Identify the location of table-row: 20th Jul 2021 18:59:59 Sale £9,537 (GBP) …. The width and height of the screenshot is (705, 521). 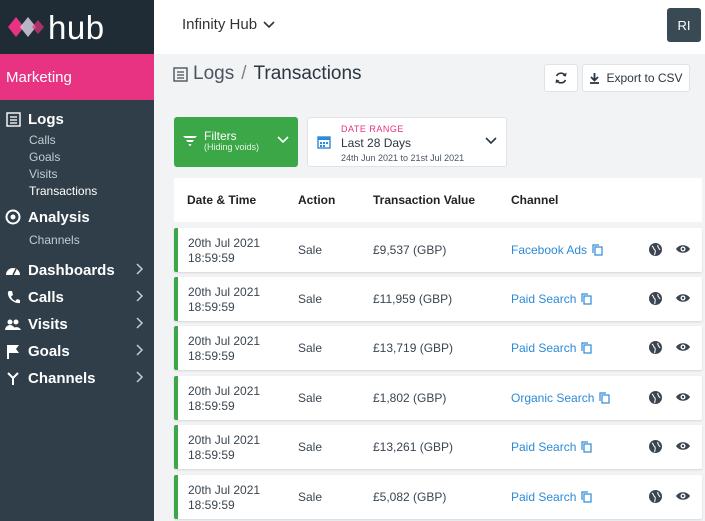
(438, 250).